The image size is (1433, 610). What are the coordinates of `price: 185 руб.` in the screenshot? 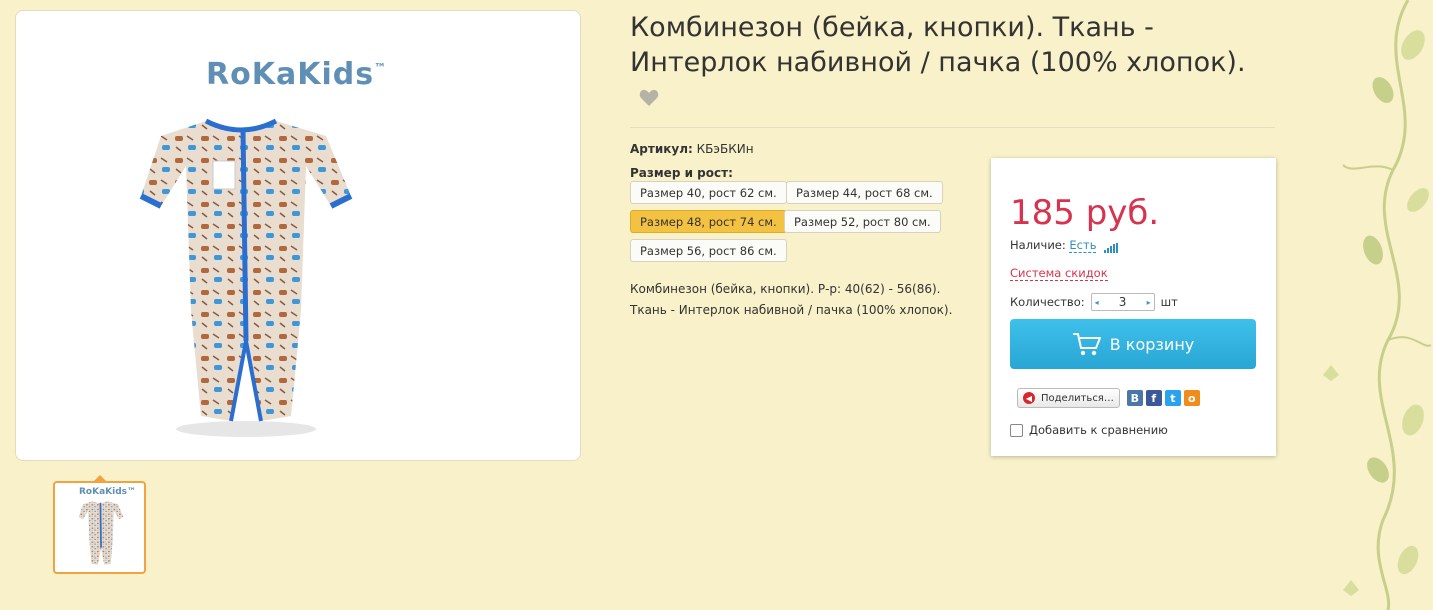 It's located at (1085, 213).